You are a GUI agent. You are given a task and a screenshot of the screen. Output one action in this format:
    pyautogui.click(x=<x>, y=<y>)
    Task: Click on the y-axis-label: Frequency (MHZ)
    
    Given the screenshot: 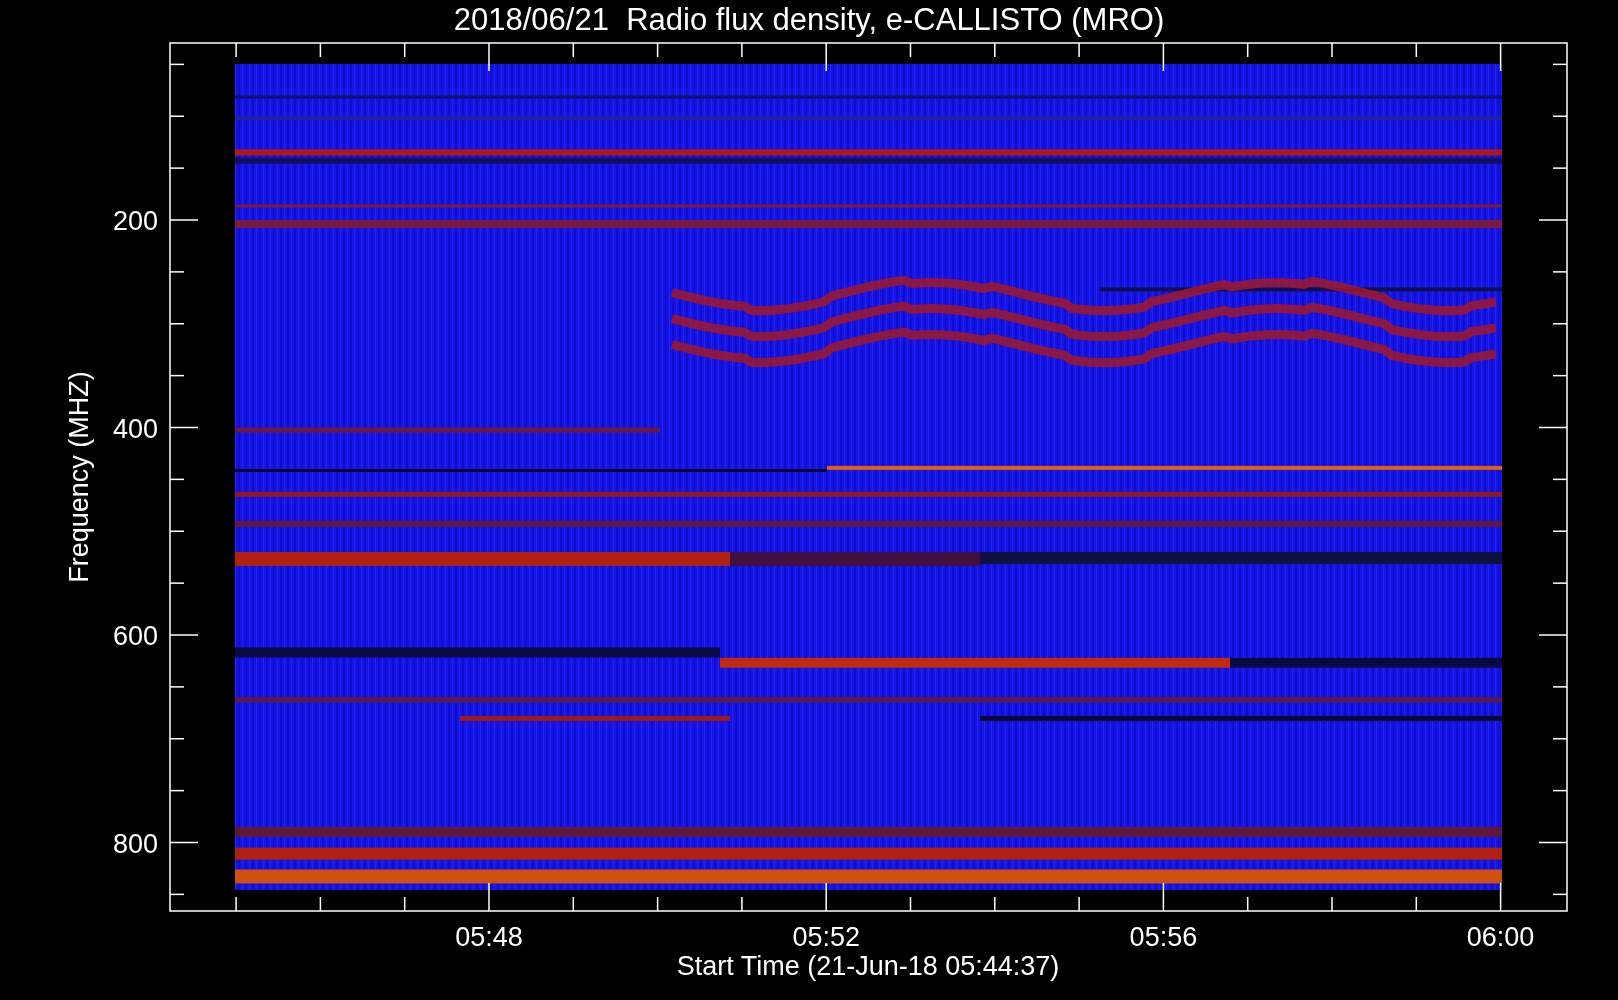 What is the action you would take?
    pyautogui.click(x=79, y=477)
    